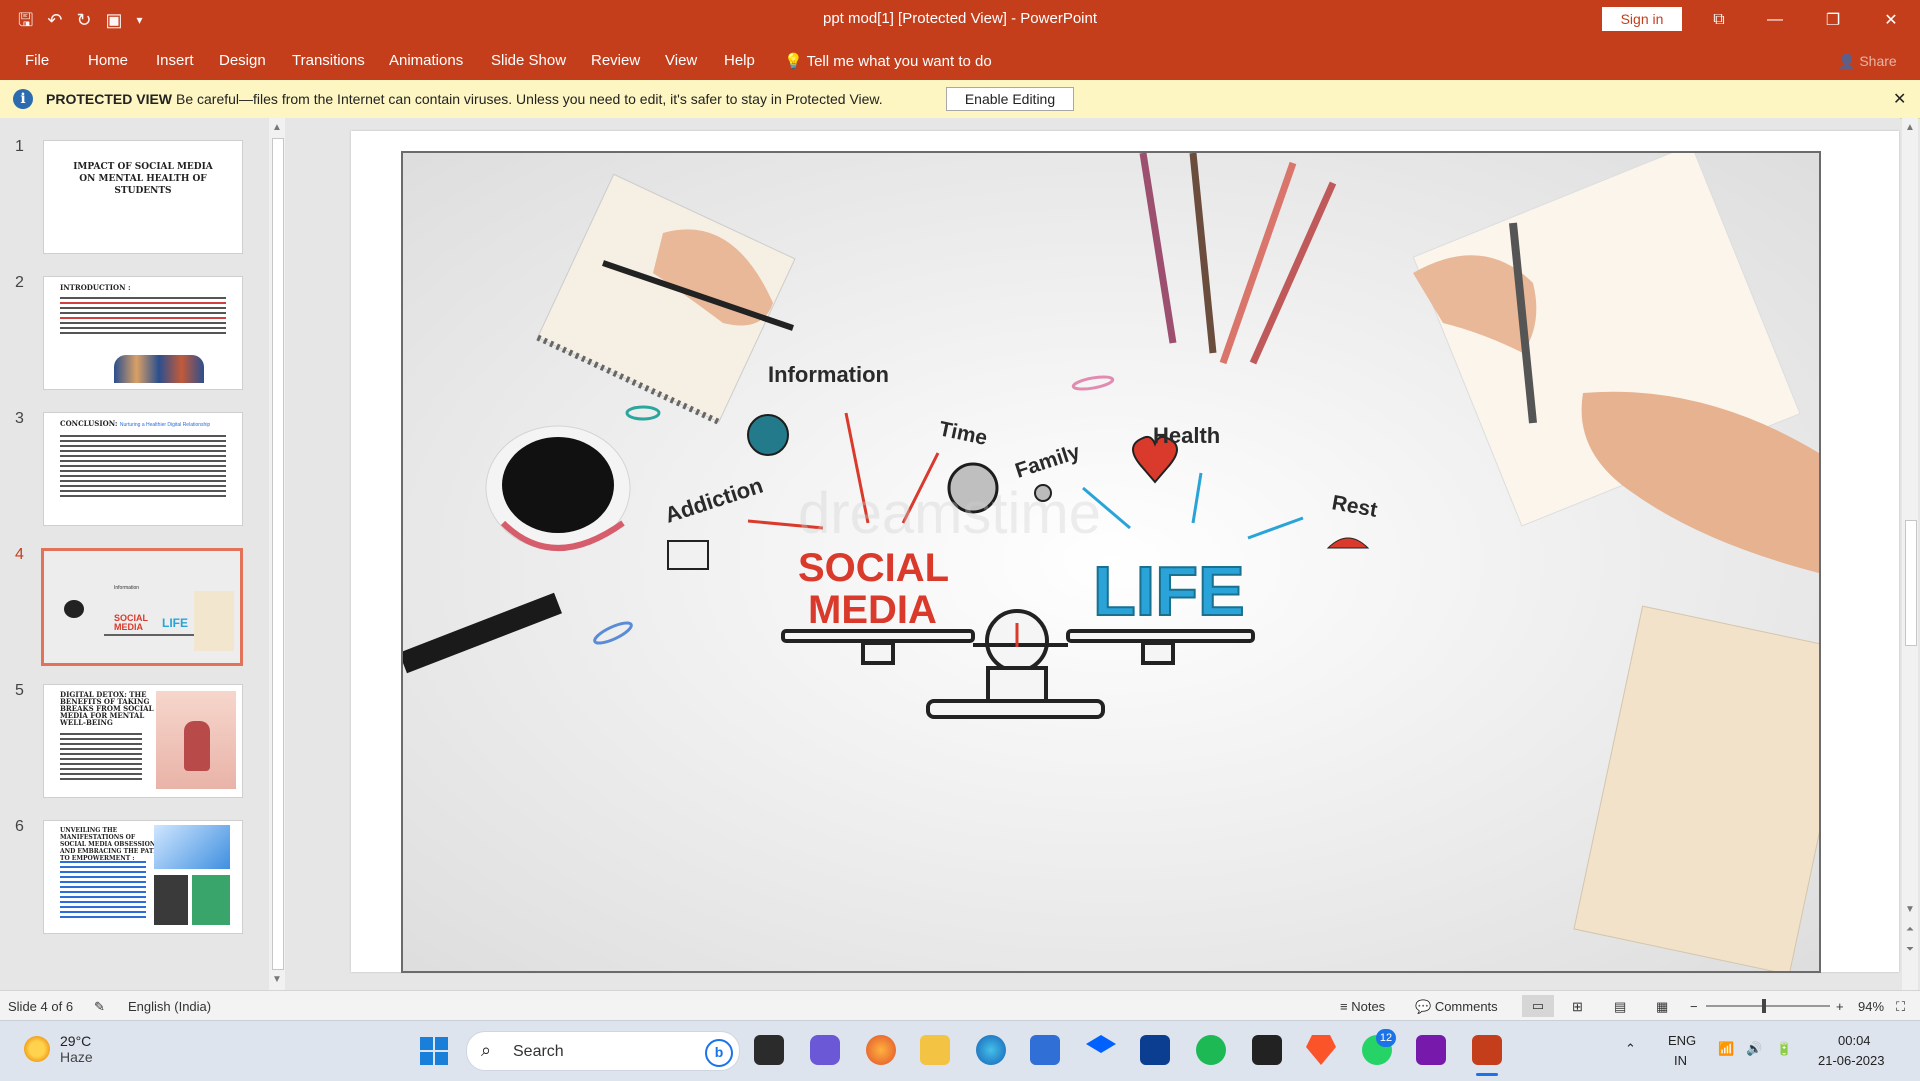  I want to click on clock-time: 00:04, so click(1854, 1040).